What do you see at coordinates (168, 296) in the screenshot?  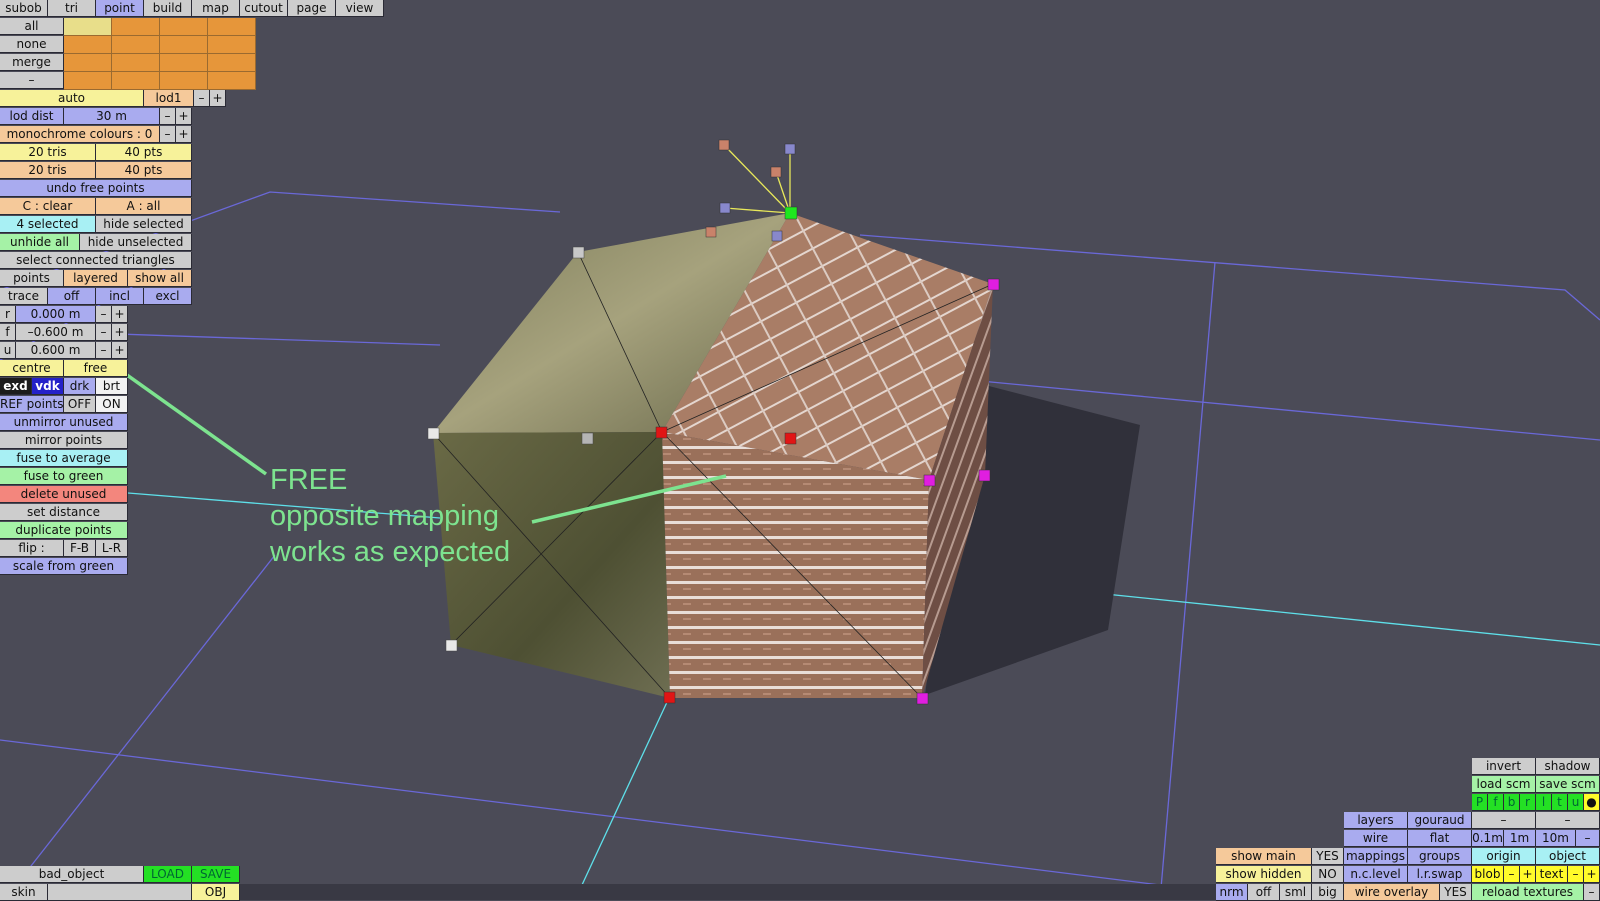 I see `trace-excl-button: excl` at bounding box center [168, 296].